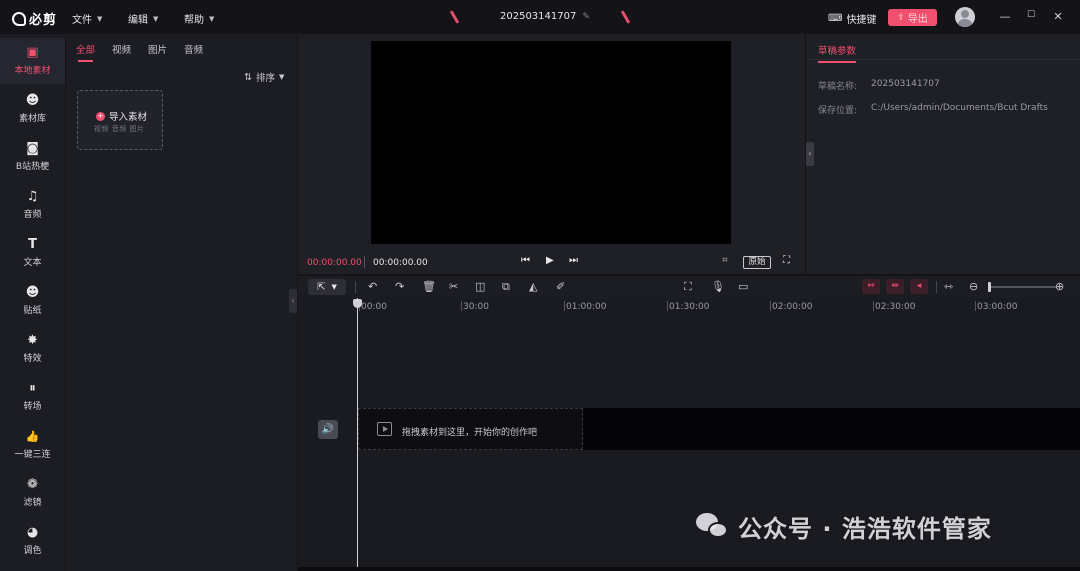 The width and height of the screenshot is (1080, 571). Describe the element at coordinates (919, 286) in the screenshot. I see `audio-separate-icon: ◂` at that location.